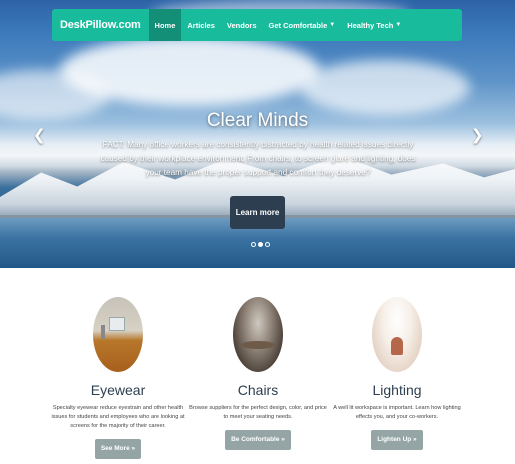  I want to click on nav-healthy-tech-dropdown: Healthy Tech ▼, so click(374, 25).